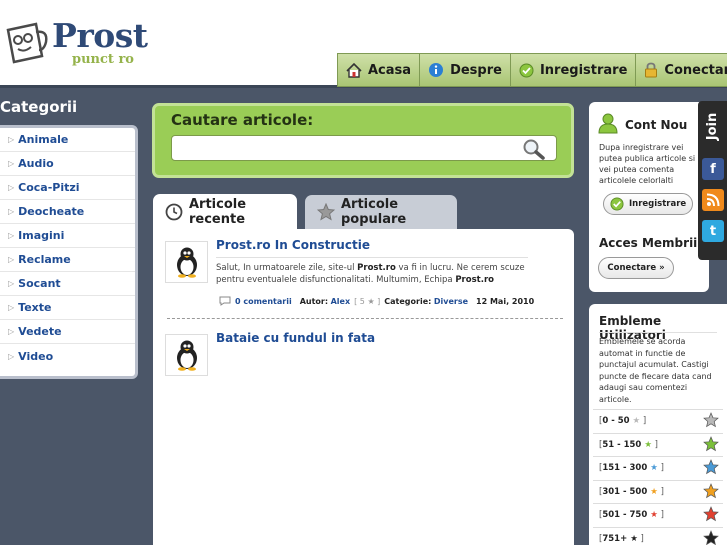  What do you see at coordinates (695, 70) in the screenshot?
I see `nav-conectare-label: Conectare` at bounding box center [695, 70].